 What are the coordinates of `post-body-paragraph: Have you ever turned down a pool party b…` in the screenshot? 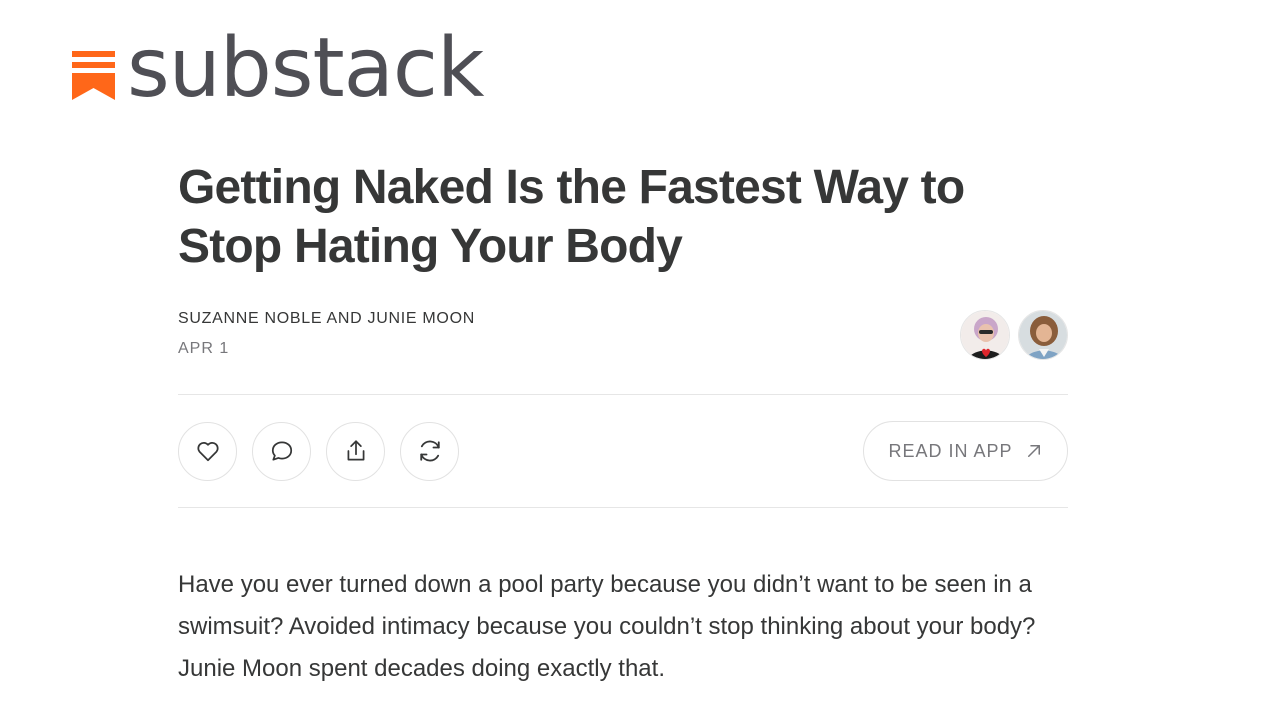 It's located at (607, 626).